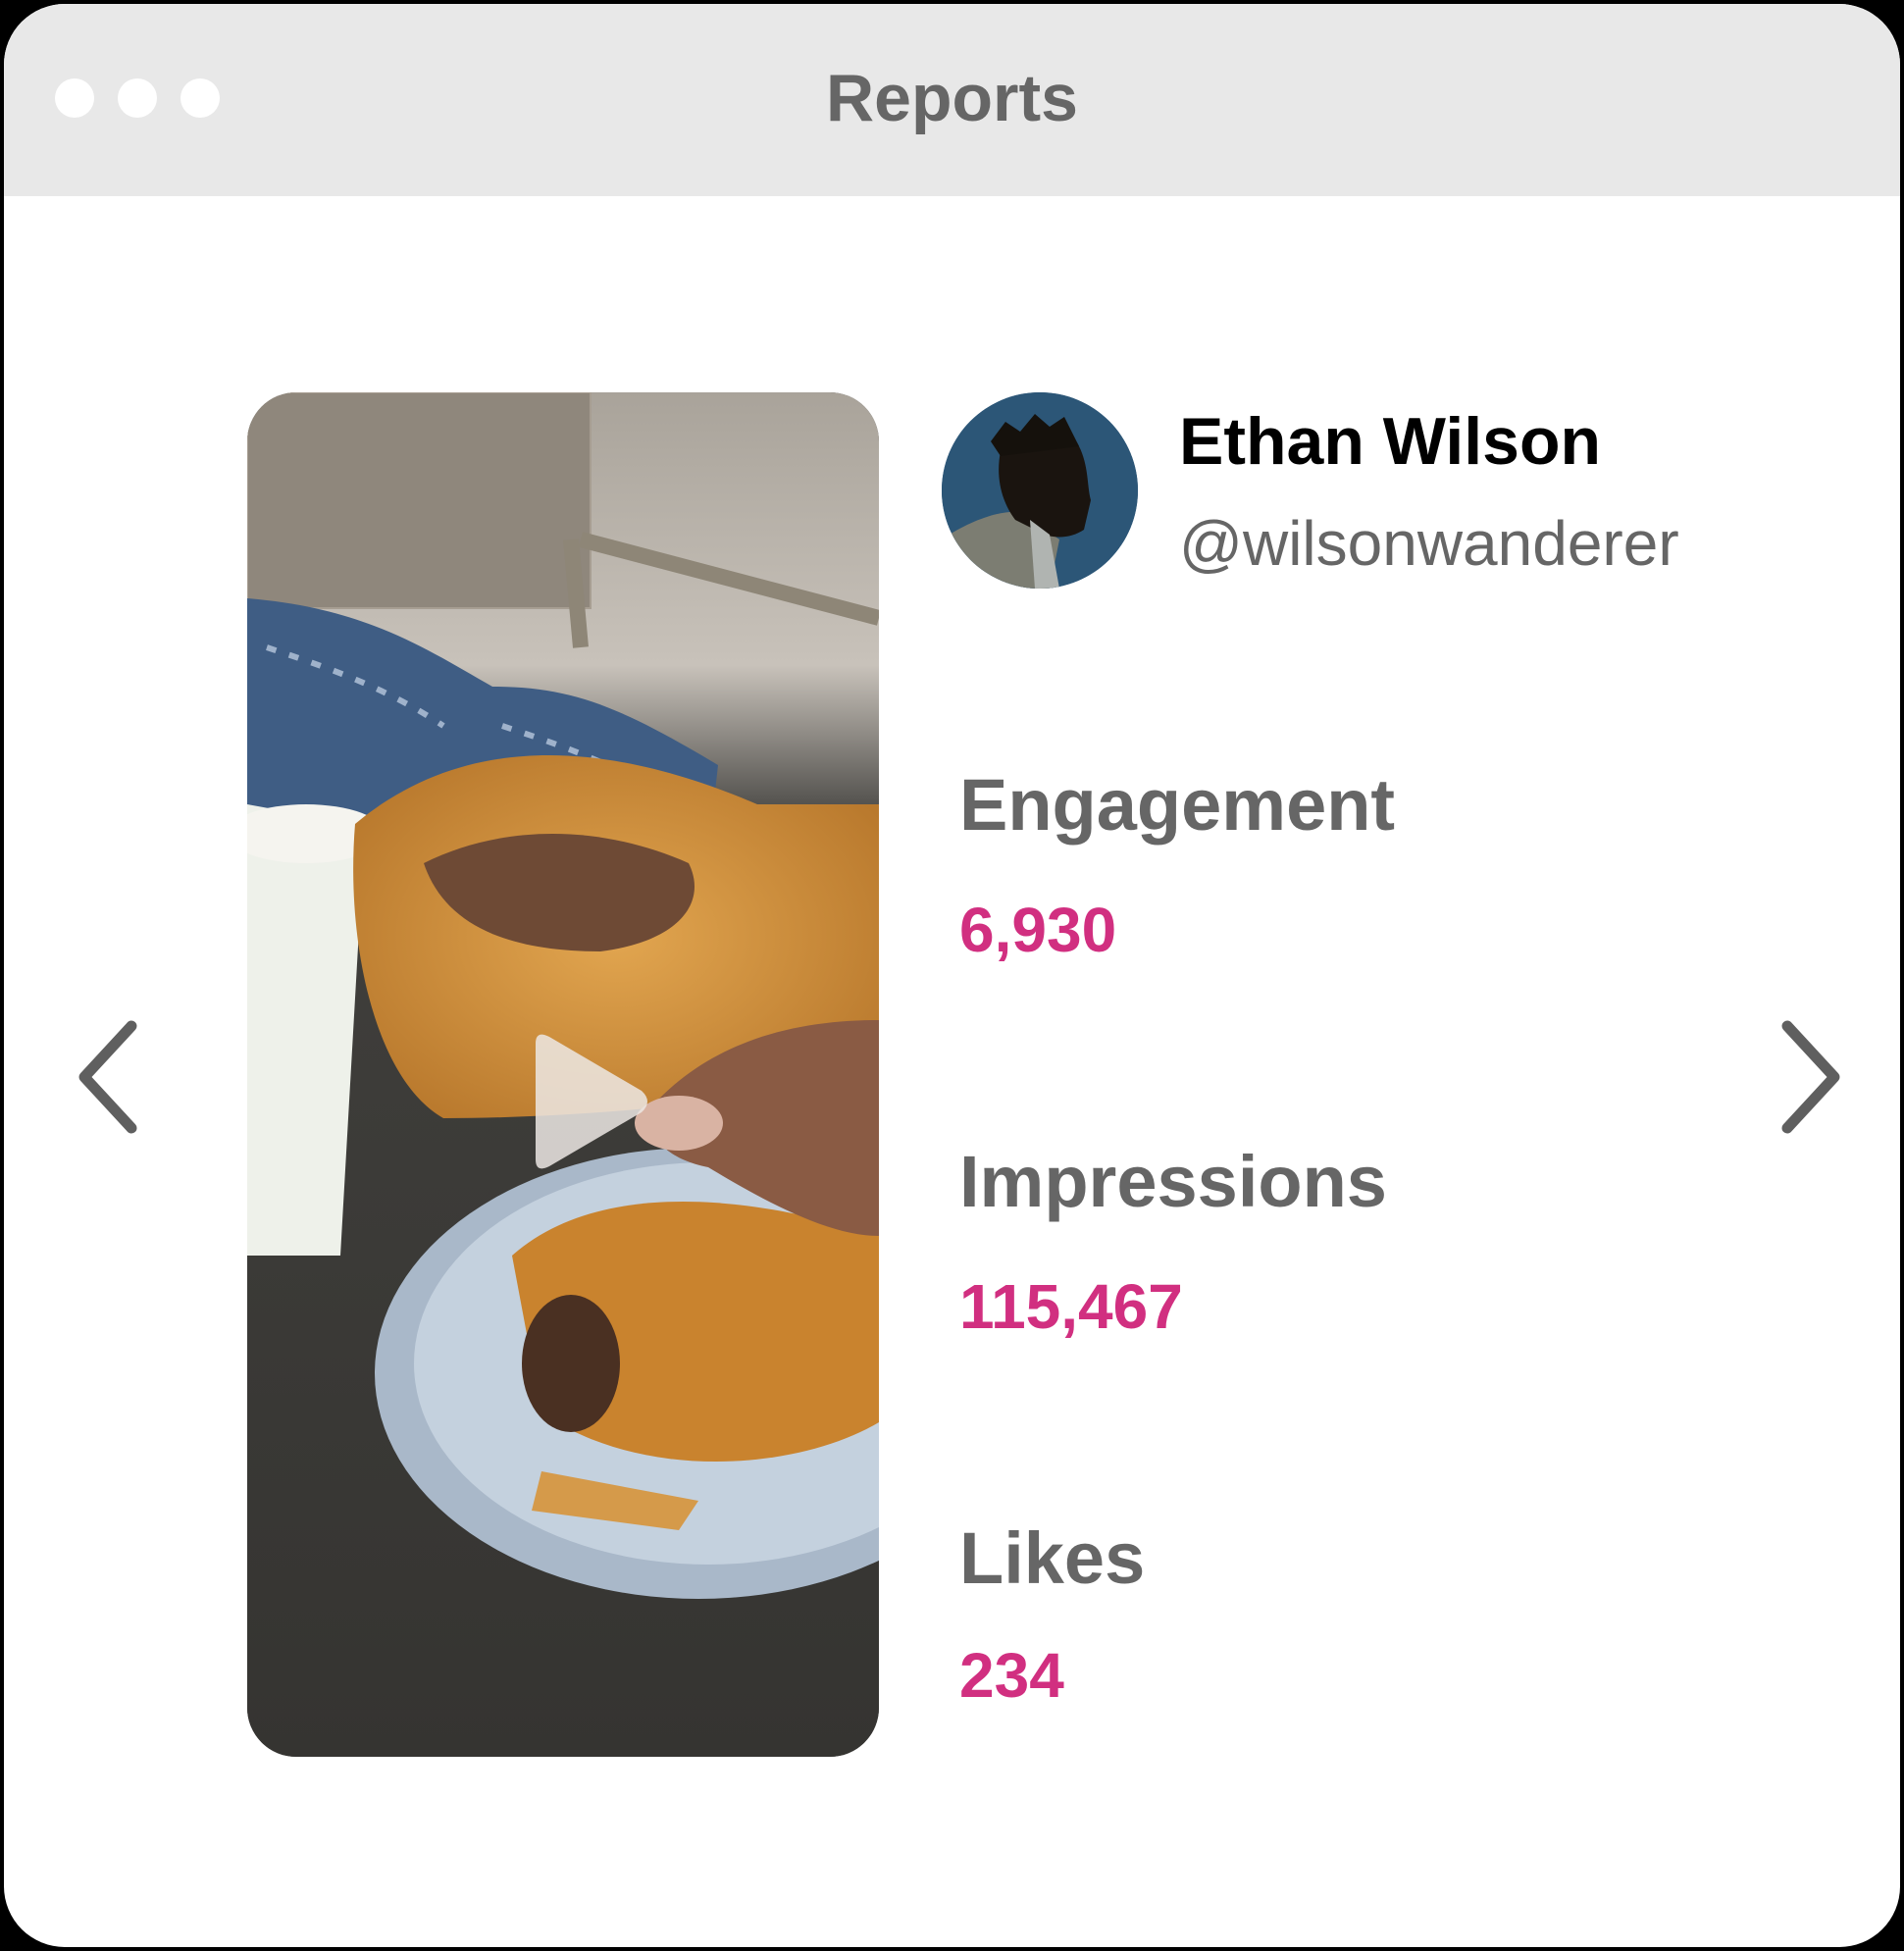  Describe the element at coordinates (1052, 1558) in the screenshot. I see `stat-label-likes: Likes` at that location.